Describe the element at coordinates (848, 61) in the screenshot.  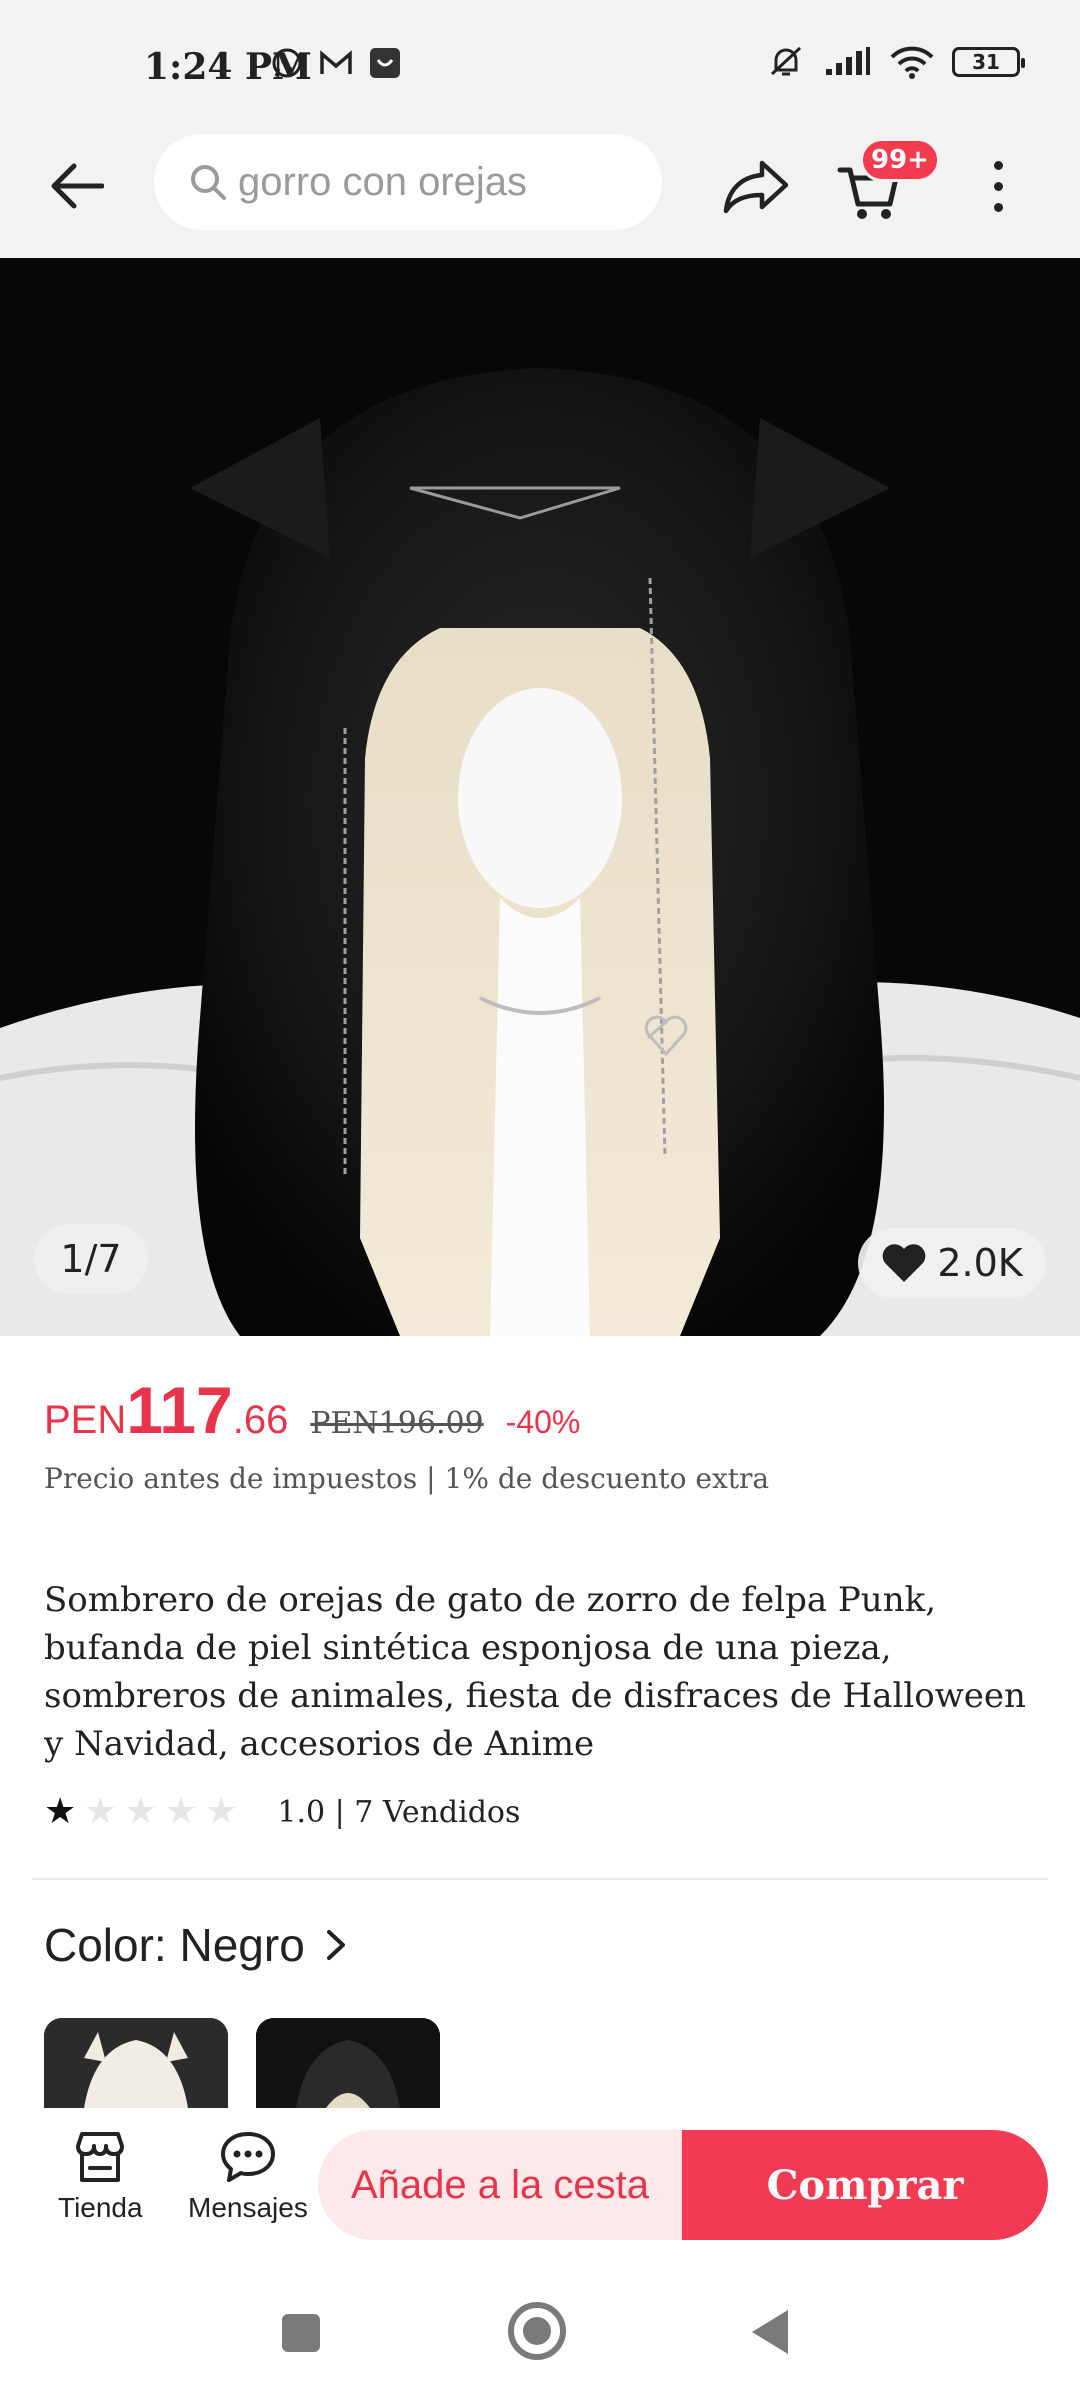
I see `signal-icon` at that location.